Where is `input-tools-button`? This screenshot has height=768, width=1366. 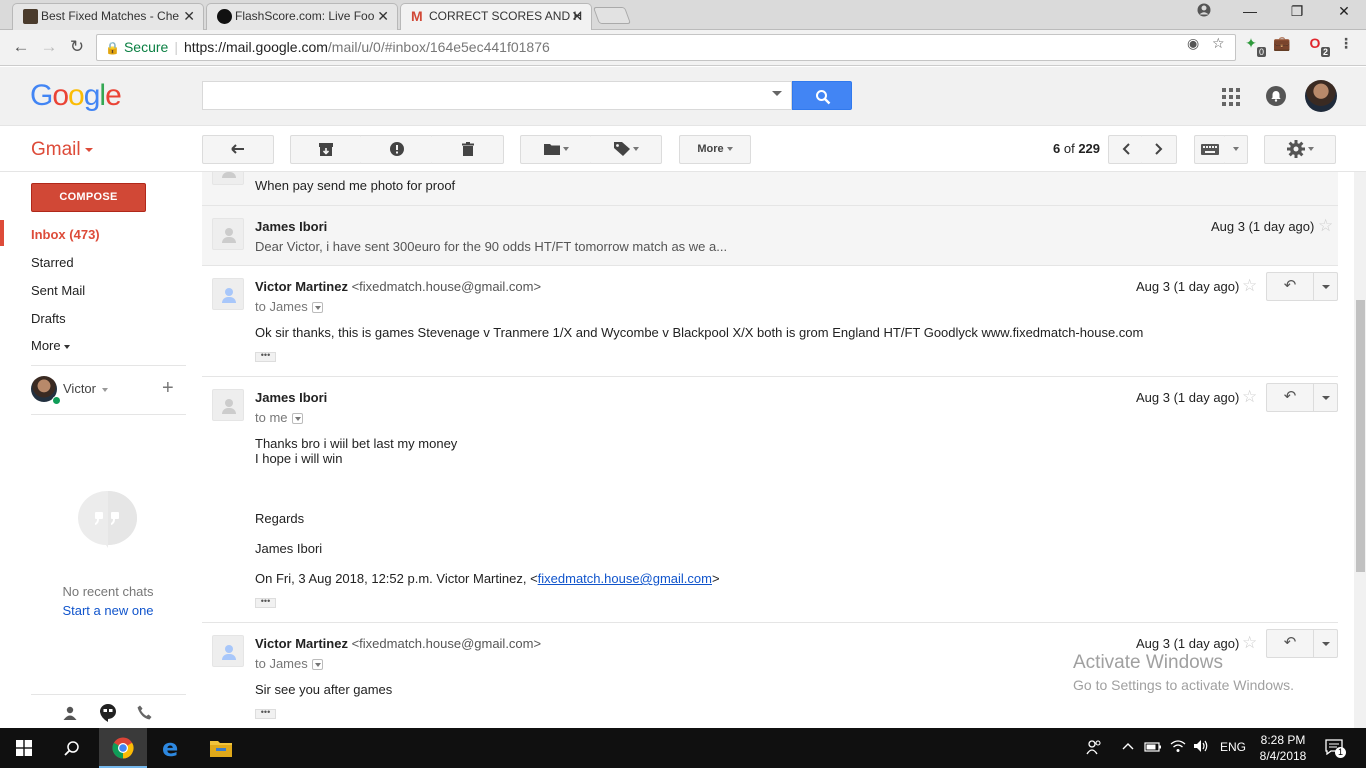 input-tools-button is located at coordinates (1210, 149).